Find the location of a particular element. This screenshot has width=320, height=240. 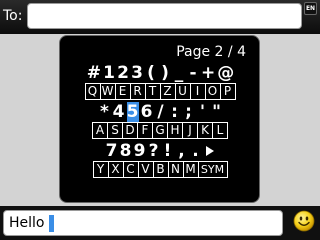

symbol-key: _ is located at coordinates (179, 73).